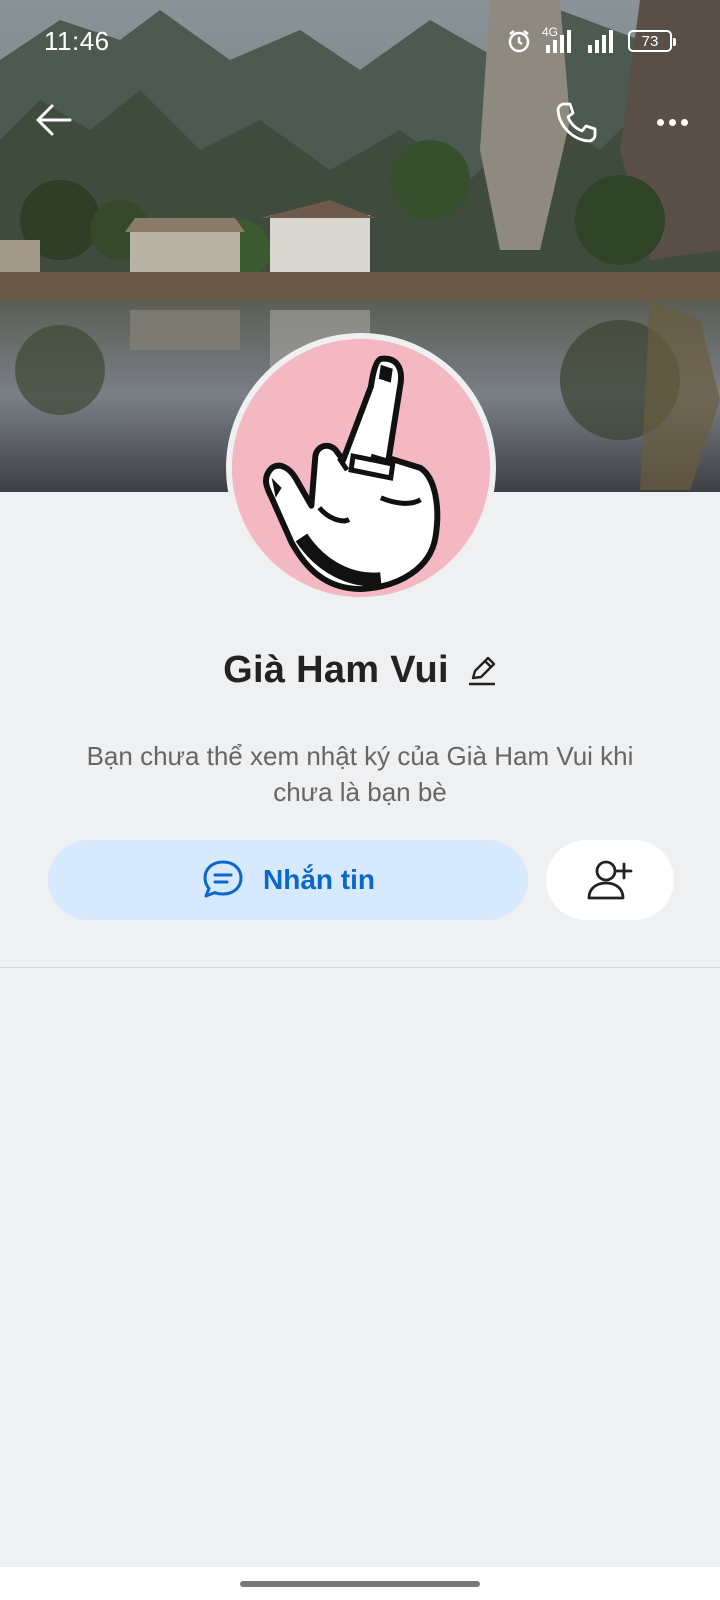 The width and height of the screenshot is (720, 1600). I want to click on more-button, so click(672, 122).